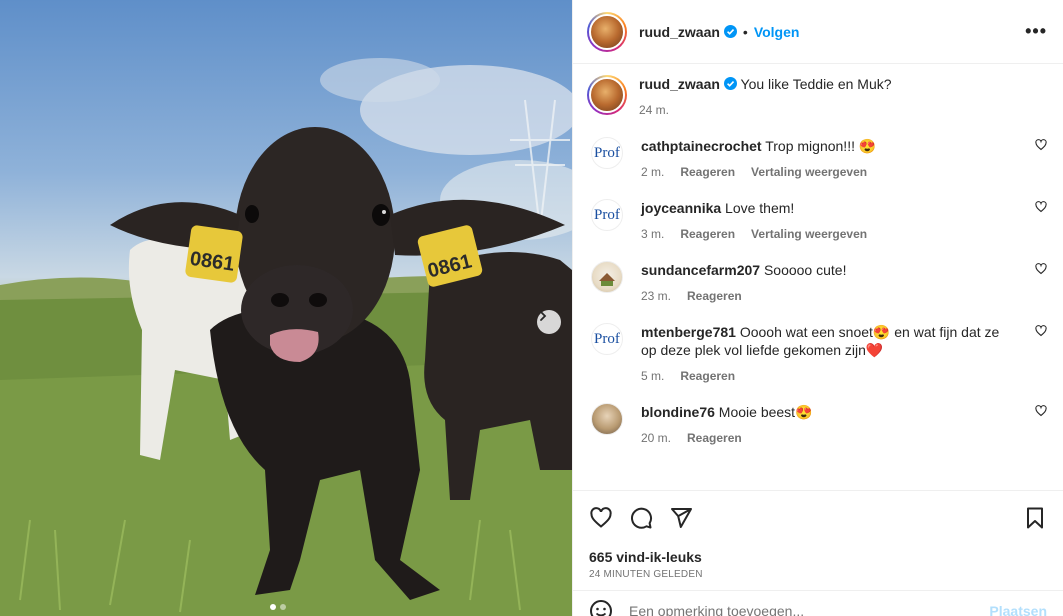  Describe the element at coordinates (607, 31) in the screenshot. I see `author-avatar` at that location.